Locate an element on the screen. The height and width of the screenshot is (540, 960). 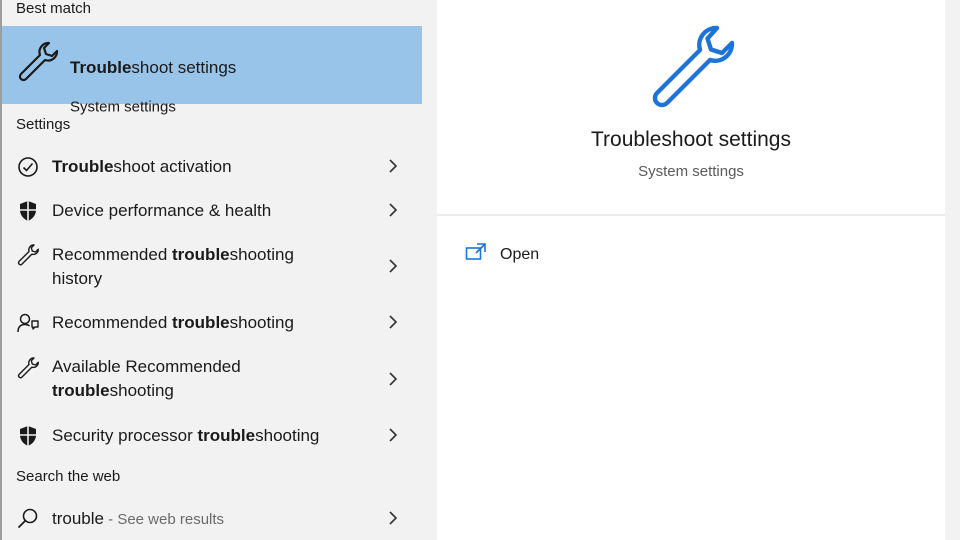
search-icon is located at coordinates (28, 518).